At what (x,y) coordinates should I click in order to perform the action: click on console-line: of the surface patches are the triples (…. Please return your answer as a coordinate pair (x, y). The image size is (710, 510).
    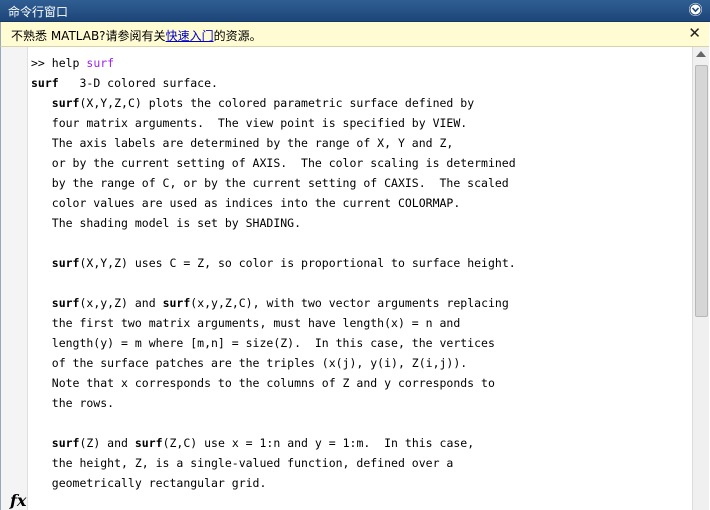
    Looking at the image, I should click on (273, 363).